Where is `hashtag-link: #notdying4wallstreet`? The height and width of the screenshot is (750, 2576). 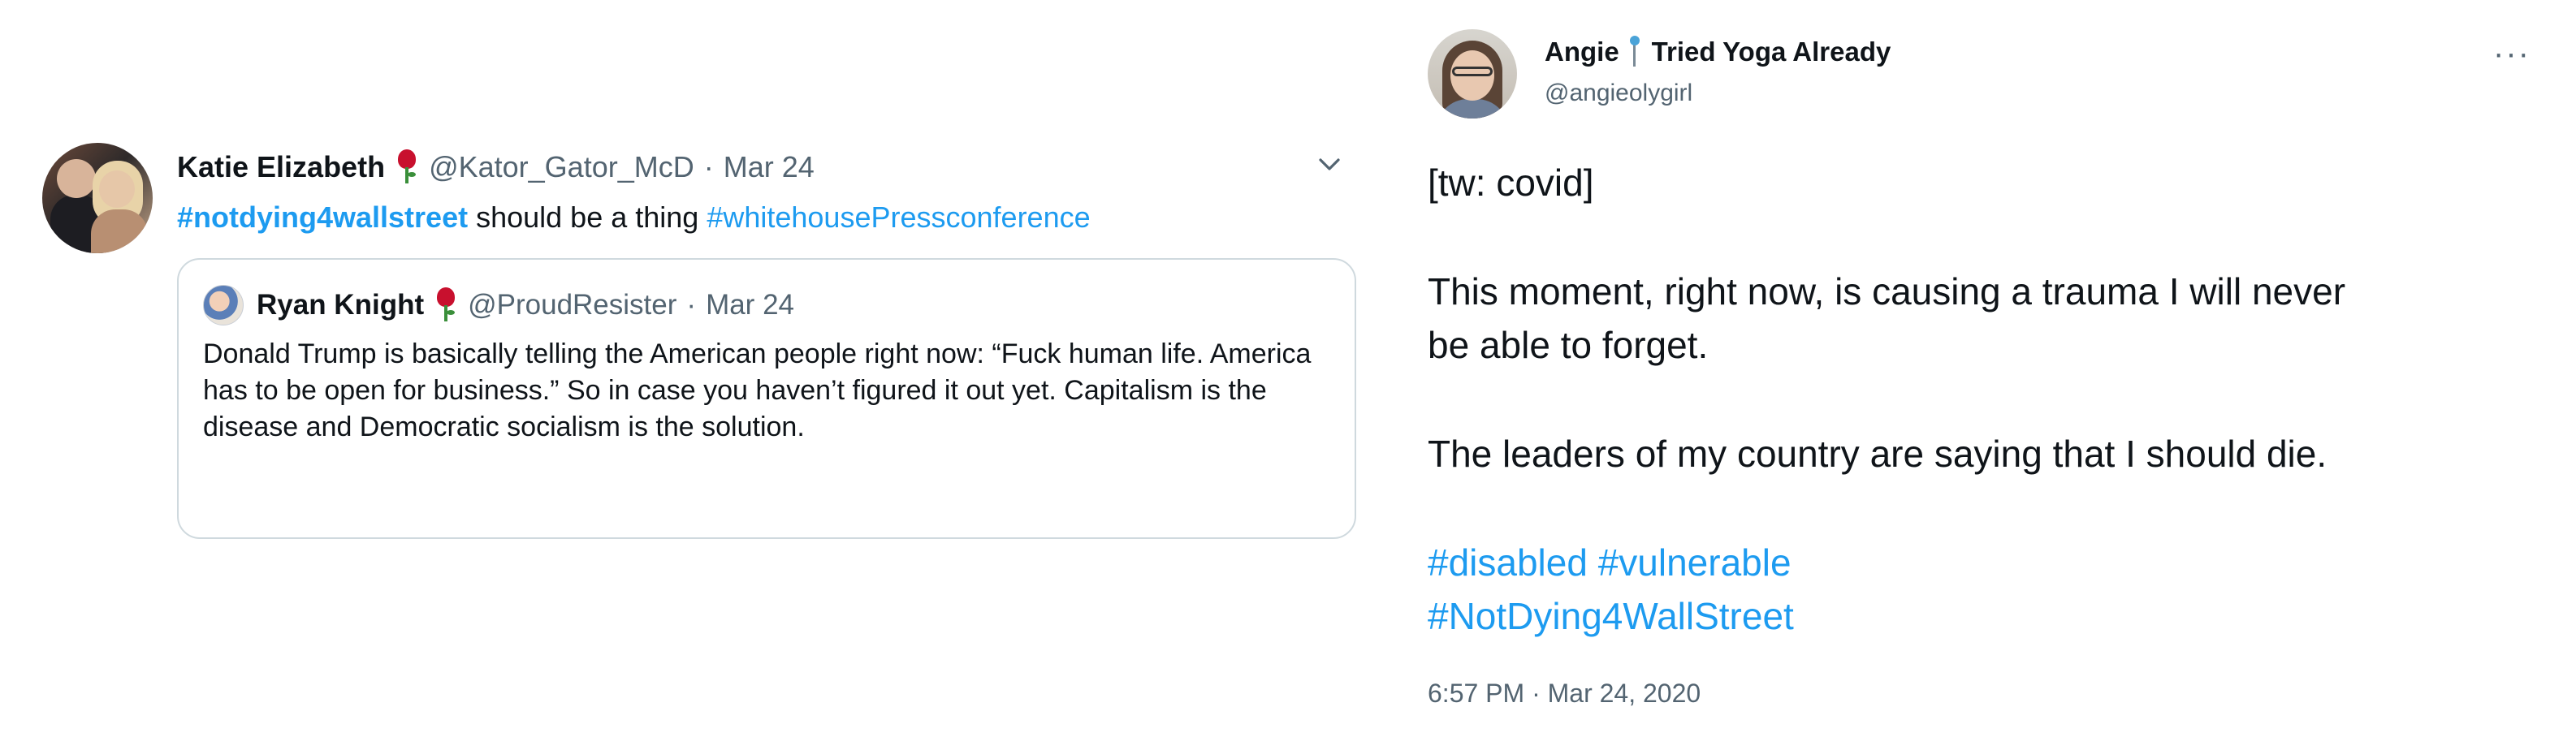
hashtag-link: #notdying4wallstreet is located at coordinates (322, 217).